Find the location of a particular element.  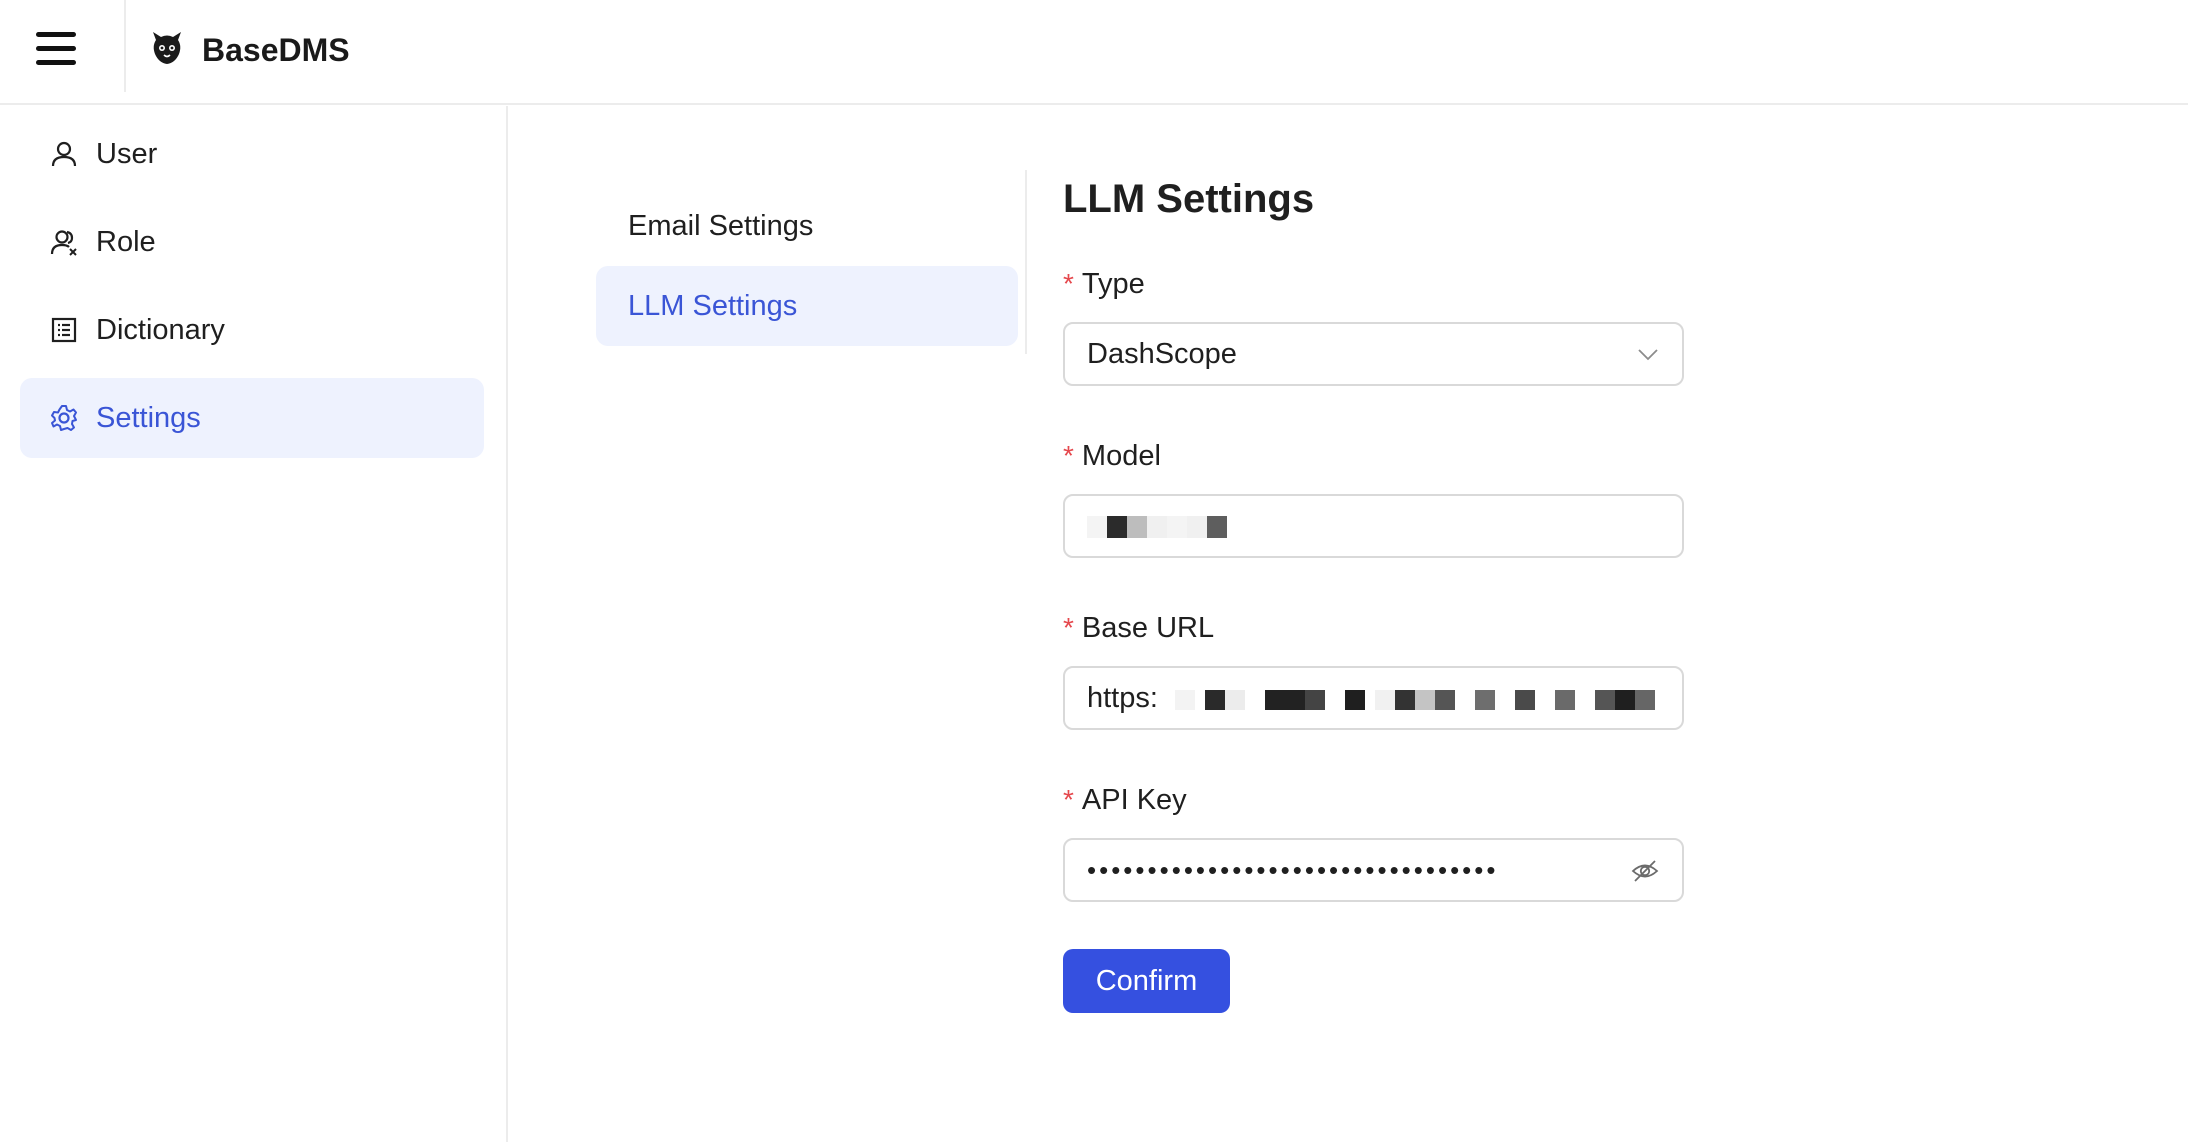

sidebar-item-label: User is located at coordinates (127, 154).